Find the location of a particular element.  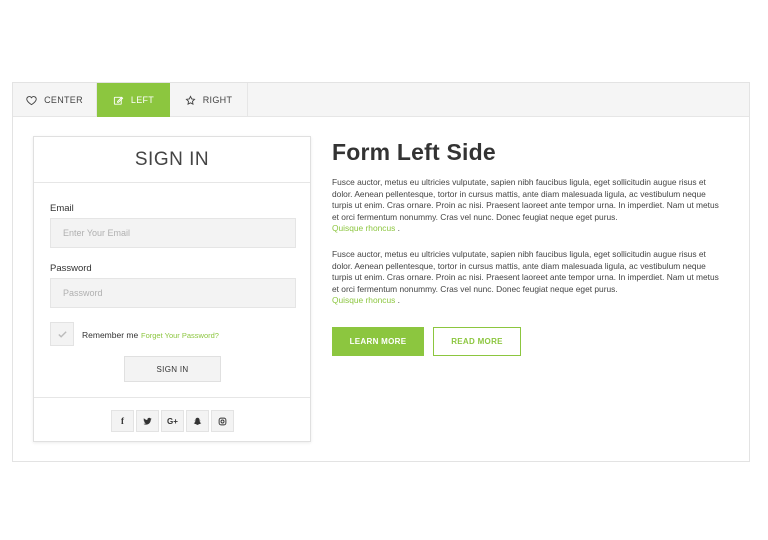

heart-icon is located at coordinates (31, 100).